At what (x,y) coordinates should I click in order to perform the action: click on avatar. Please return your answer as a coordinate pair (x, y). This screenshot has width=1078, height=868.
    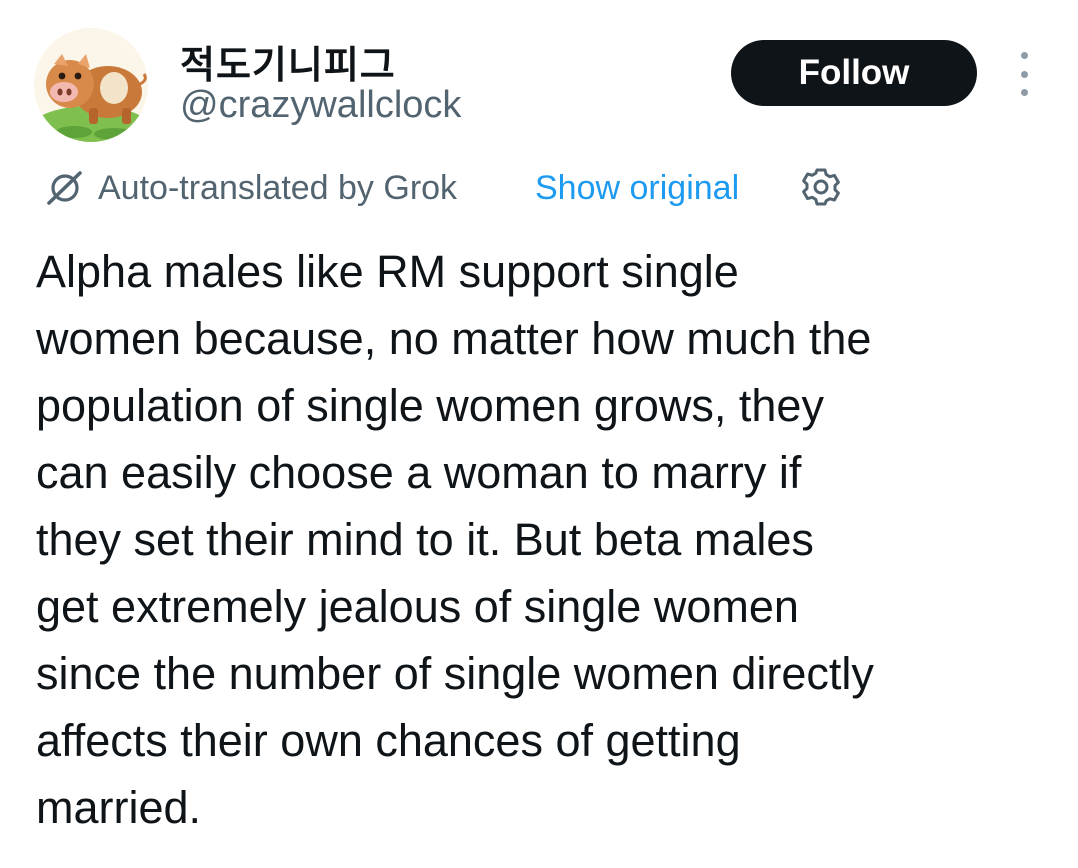
    Looking at the image, I should click on (91, 85).